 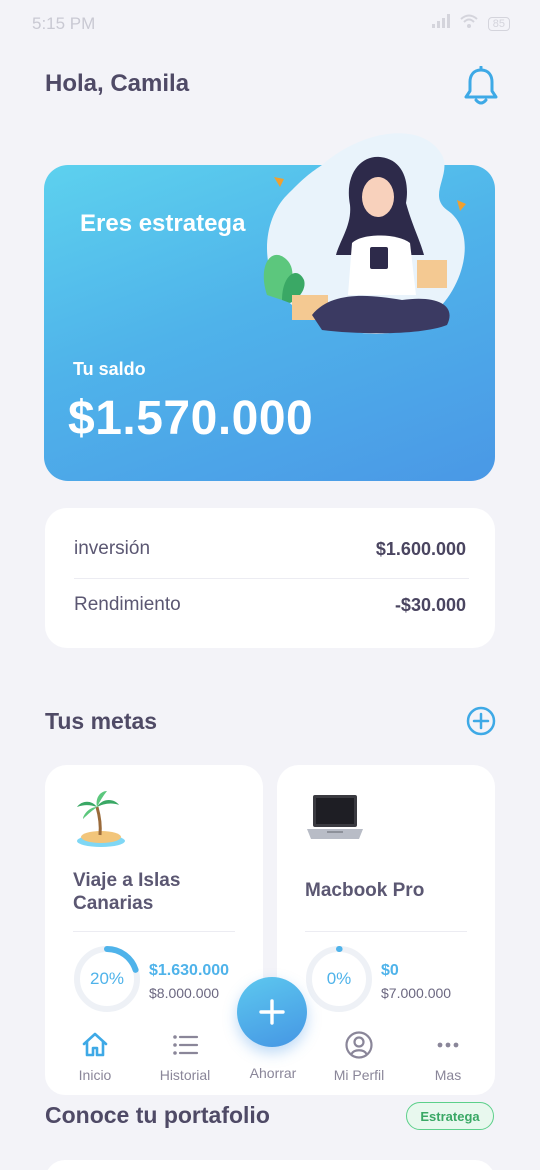 I want to click on nav-label: Inicio, so click(x=95, y=1075).